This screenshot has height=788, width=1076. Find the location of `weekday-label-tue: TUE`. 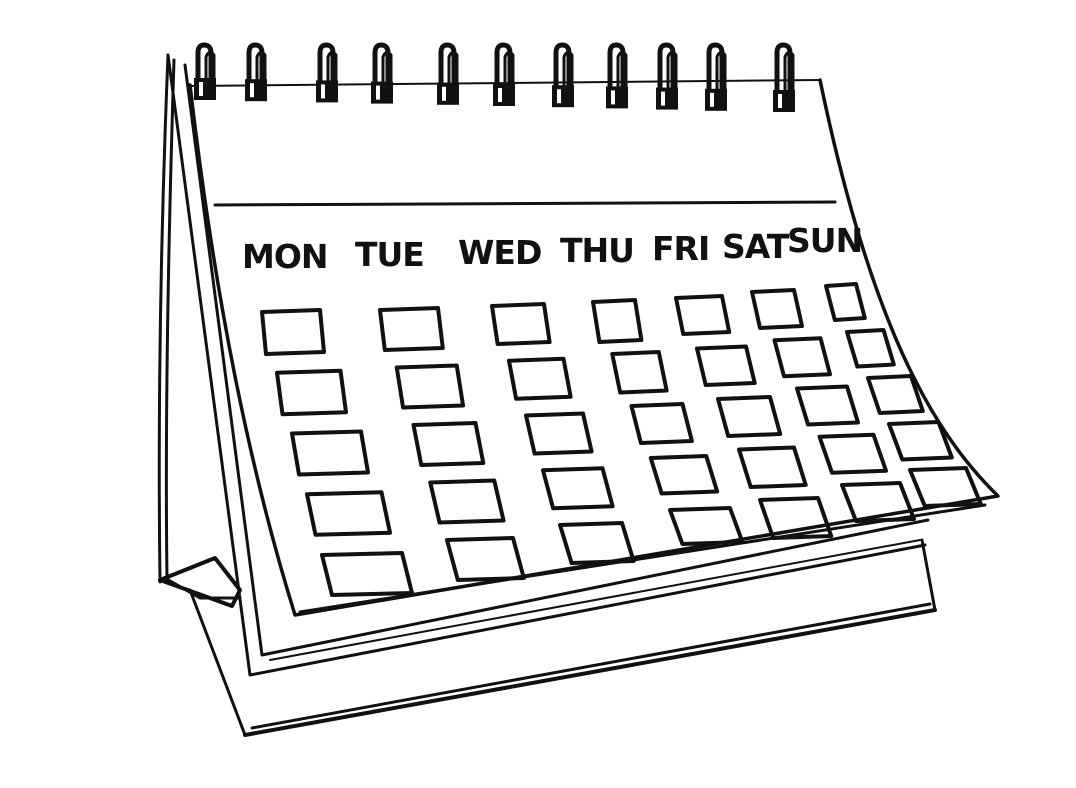

weekday-label-tue: TUE is located at coordinates (389, 254).